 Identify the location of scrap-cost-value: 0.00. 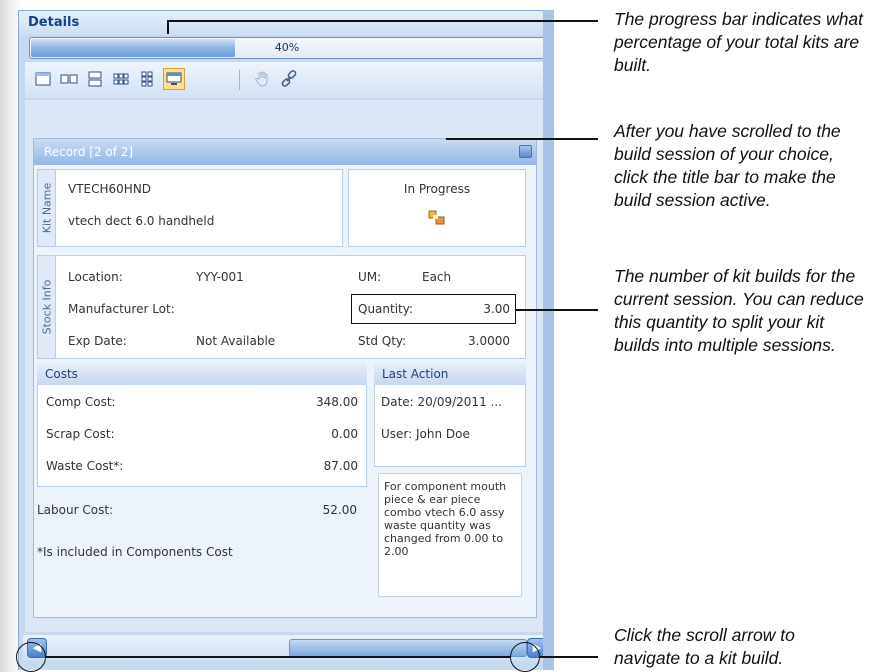
(344, 434).